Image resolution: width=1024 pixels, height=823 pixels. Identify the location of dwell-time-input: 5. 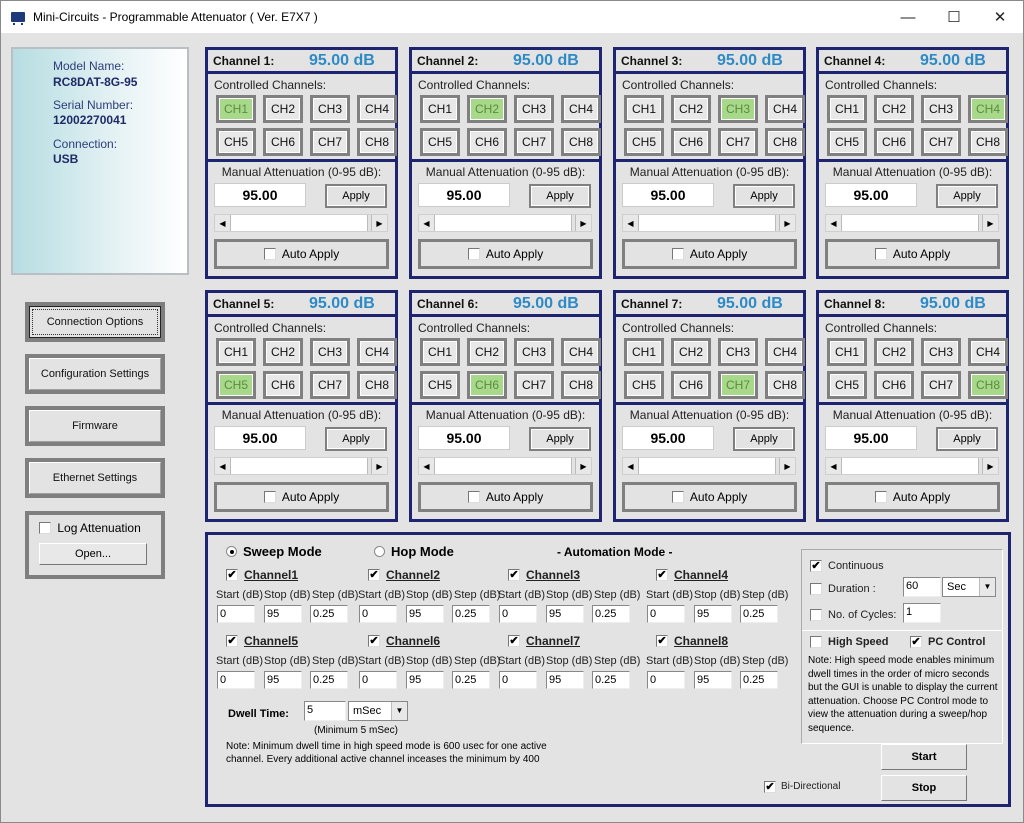
(325, 711).